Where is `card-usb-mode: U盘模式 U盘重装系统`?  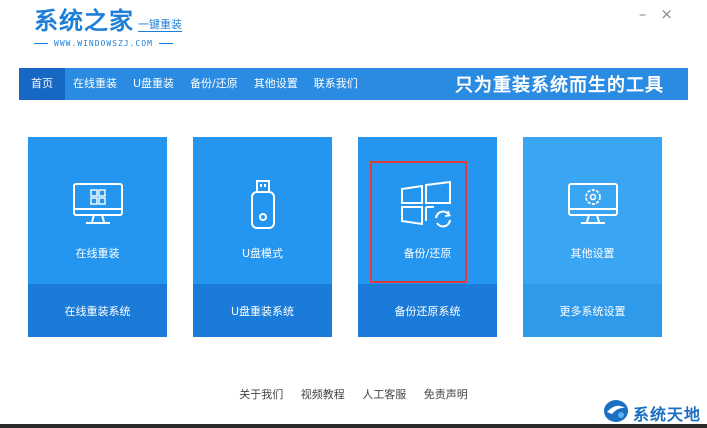 card-usb-mode: U盘模式 U盘重装系统 is located at coordinates (262, 237).